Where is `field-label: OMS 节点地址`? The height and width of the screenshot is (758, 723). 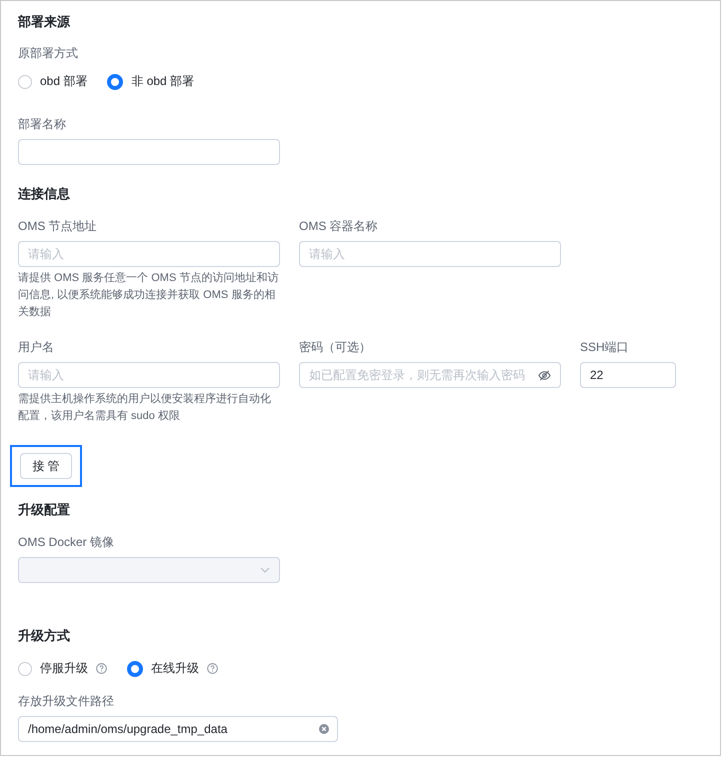 field-label: OMS 节点地址 is located at coordinates (58, 226).